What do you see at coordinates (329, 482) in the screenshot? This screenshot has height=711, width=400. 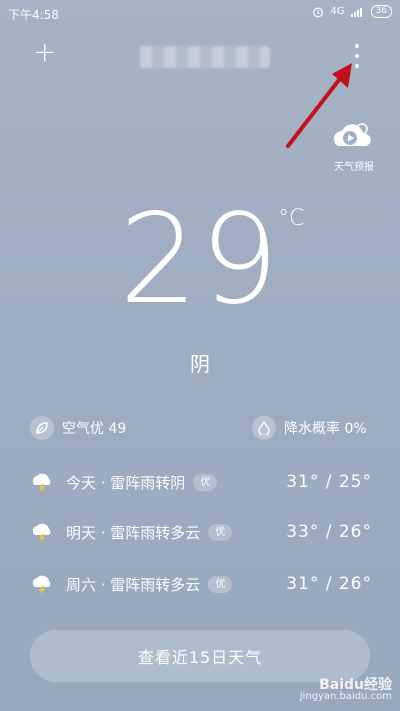 I see `temperature-range: 31° / 25°` at bounding box center [329, 482].